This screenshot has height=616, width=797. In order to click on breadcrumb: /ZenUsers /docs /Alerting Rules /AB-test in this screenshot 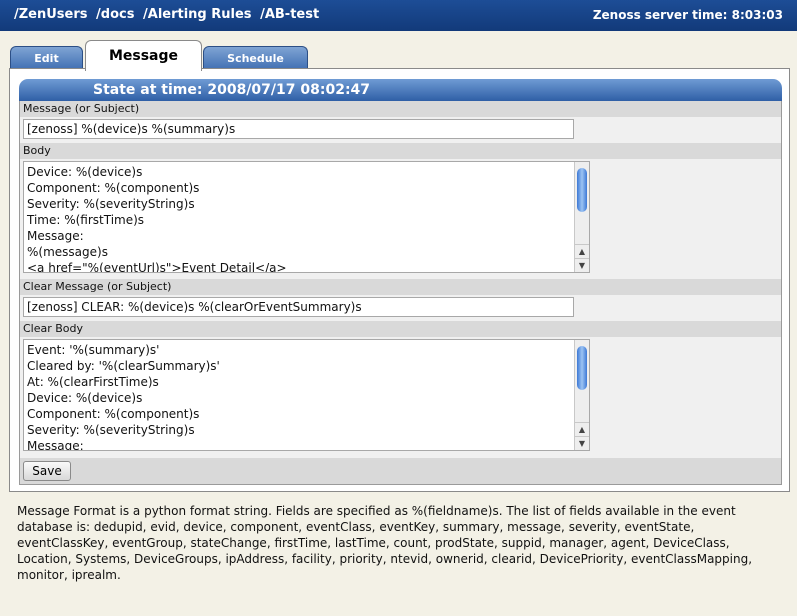, I will do `click(168, 14)`.